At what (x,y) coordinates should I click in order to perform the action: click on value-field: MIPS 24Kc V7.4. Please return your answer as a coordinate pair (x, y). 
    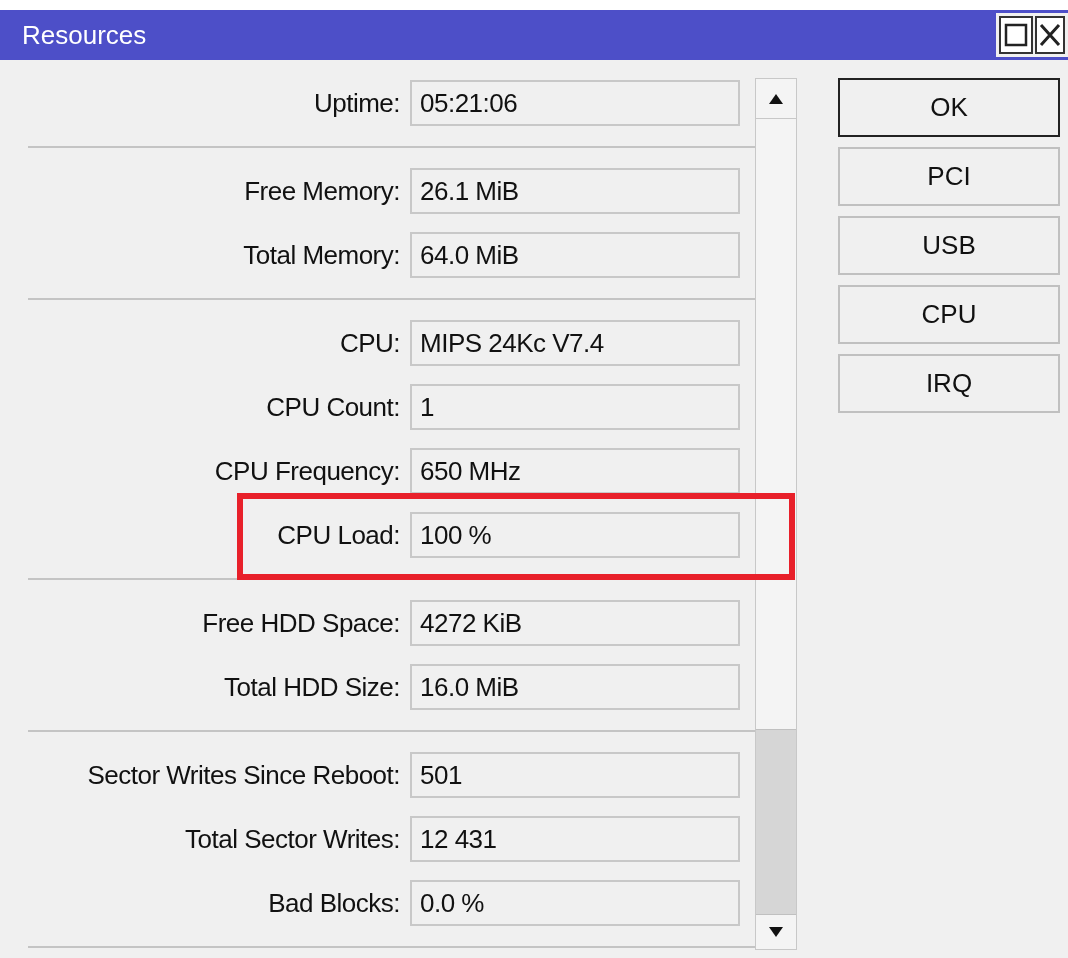
    Looking at the image, I should click on (575, 343).